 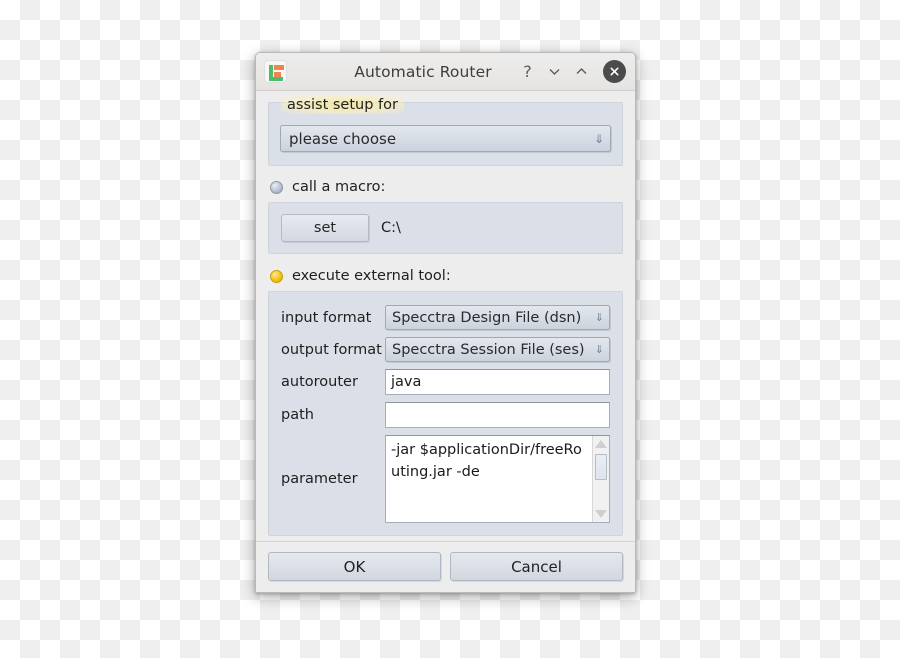 What do you see at coordinates (601, 514) in the screenshot?
I see `scroll-down-arrow-icon` at bounding box center [601, 514].